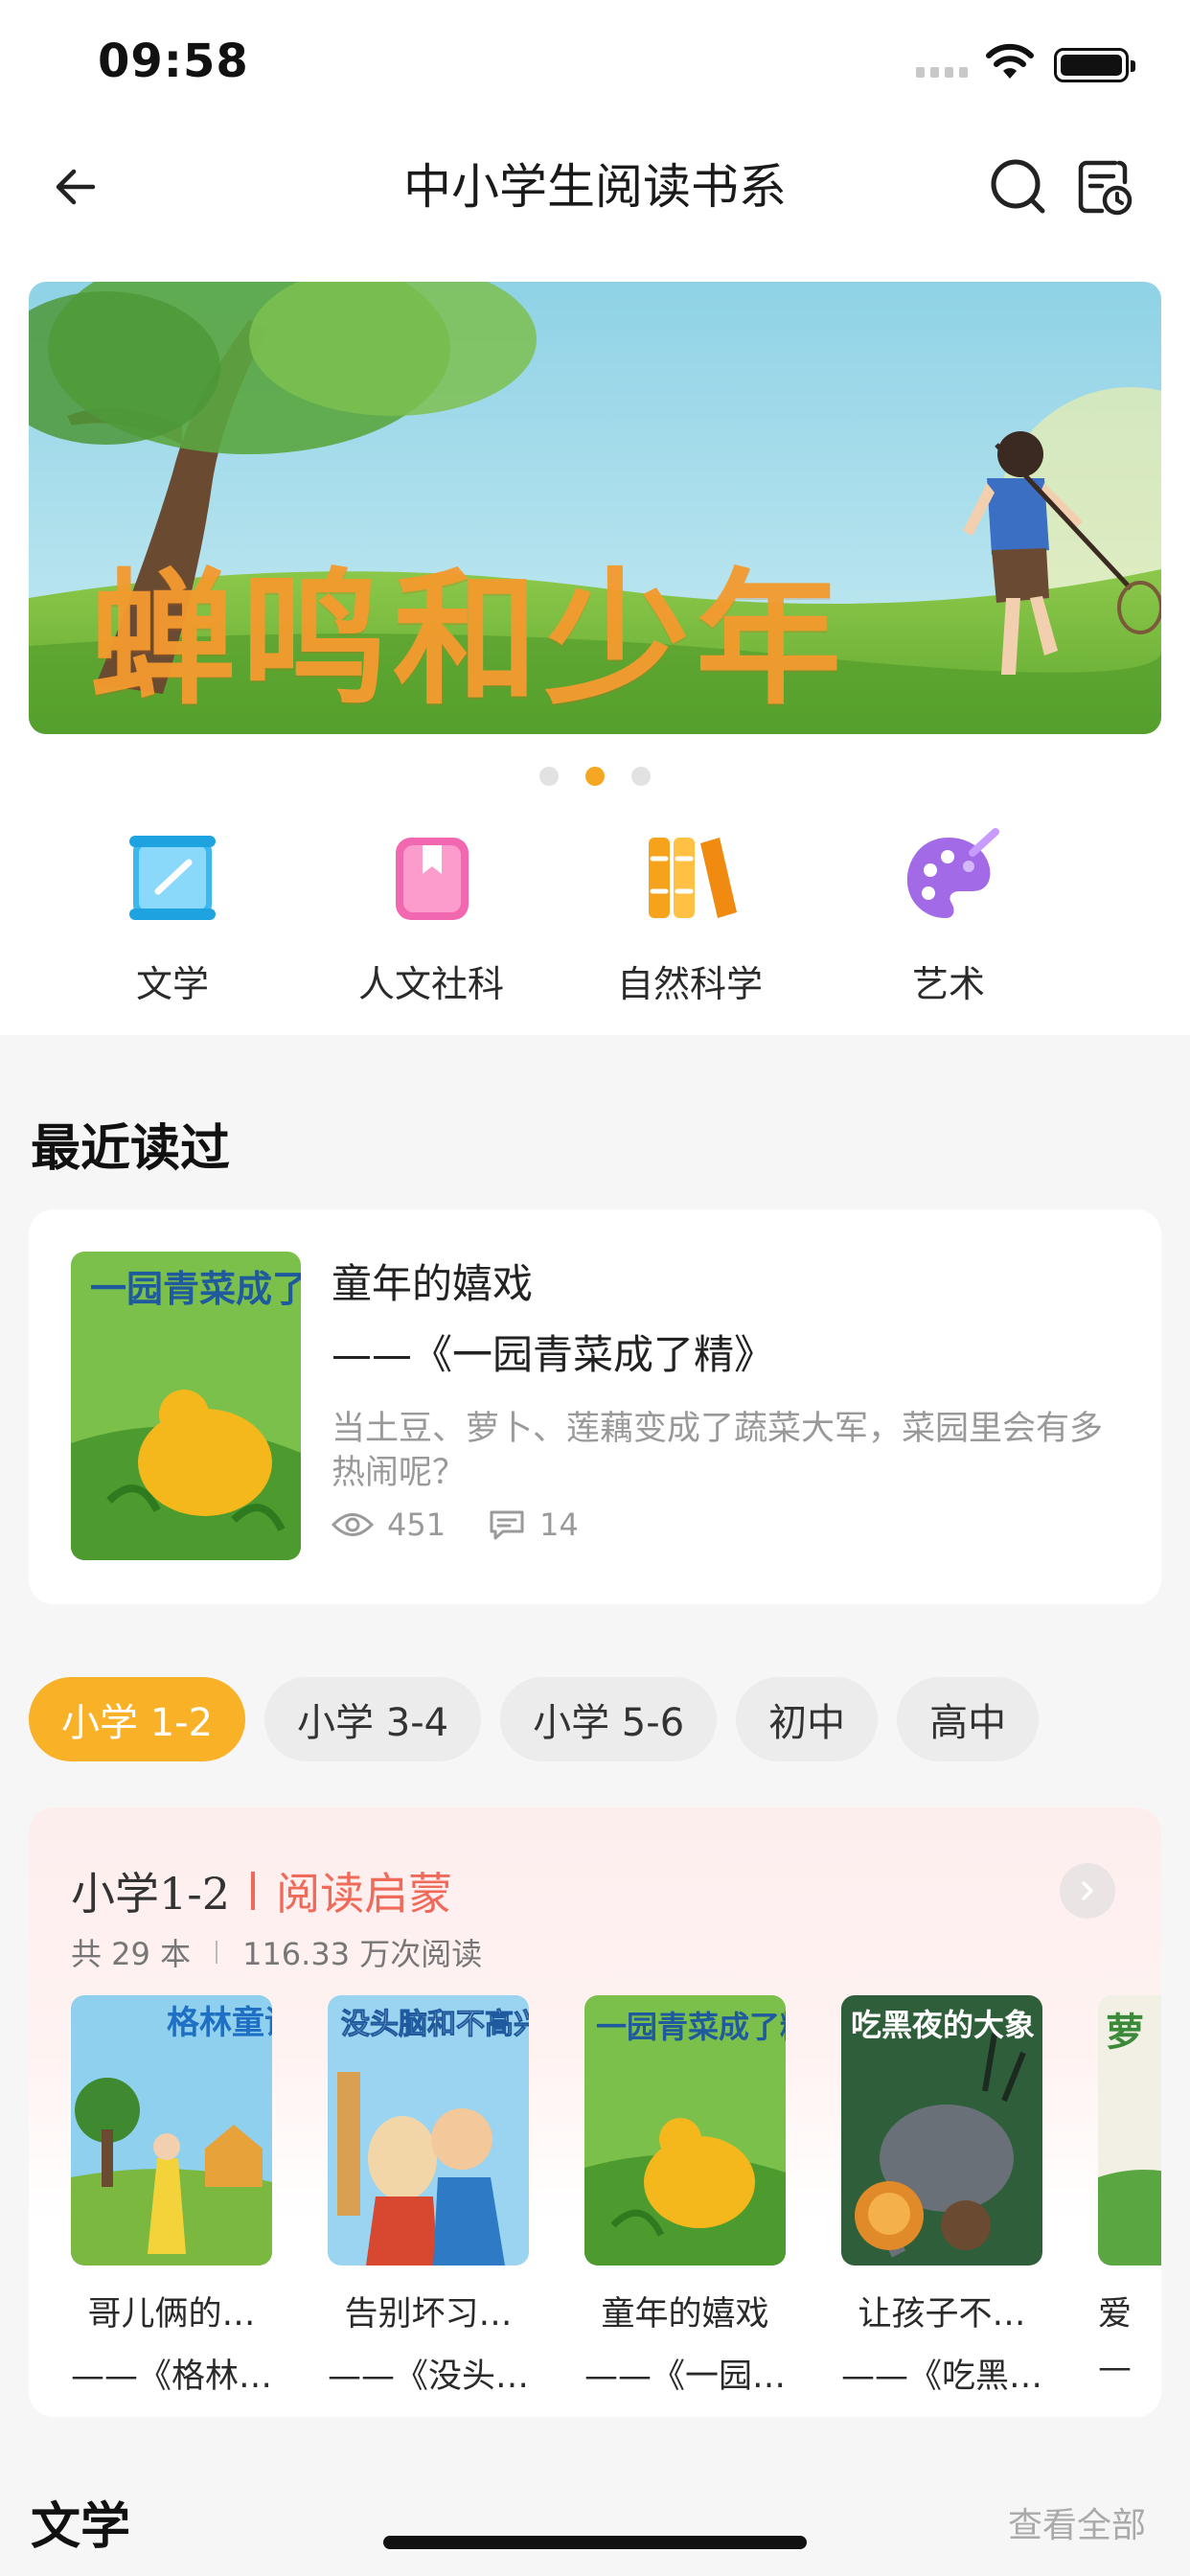  What do you see at coordinates (262, 1890) in the screenshot?
I see `level-heading: 小学1-2 阅读启蒙` at bounding box center [262, 1890].